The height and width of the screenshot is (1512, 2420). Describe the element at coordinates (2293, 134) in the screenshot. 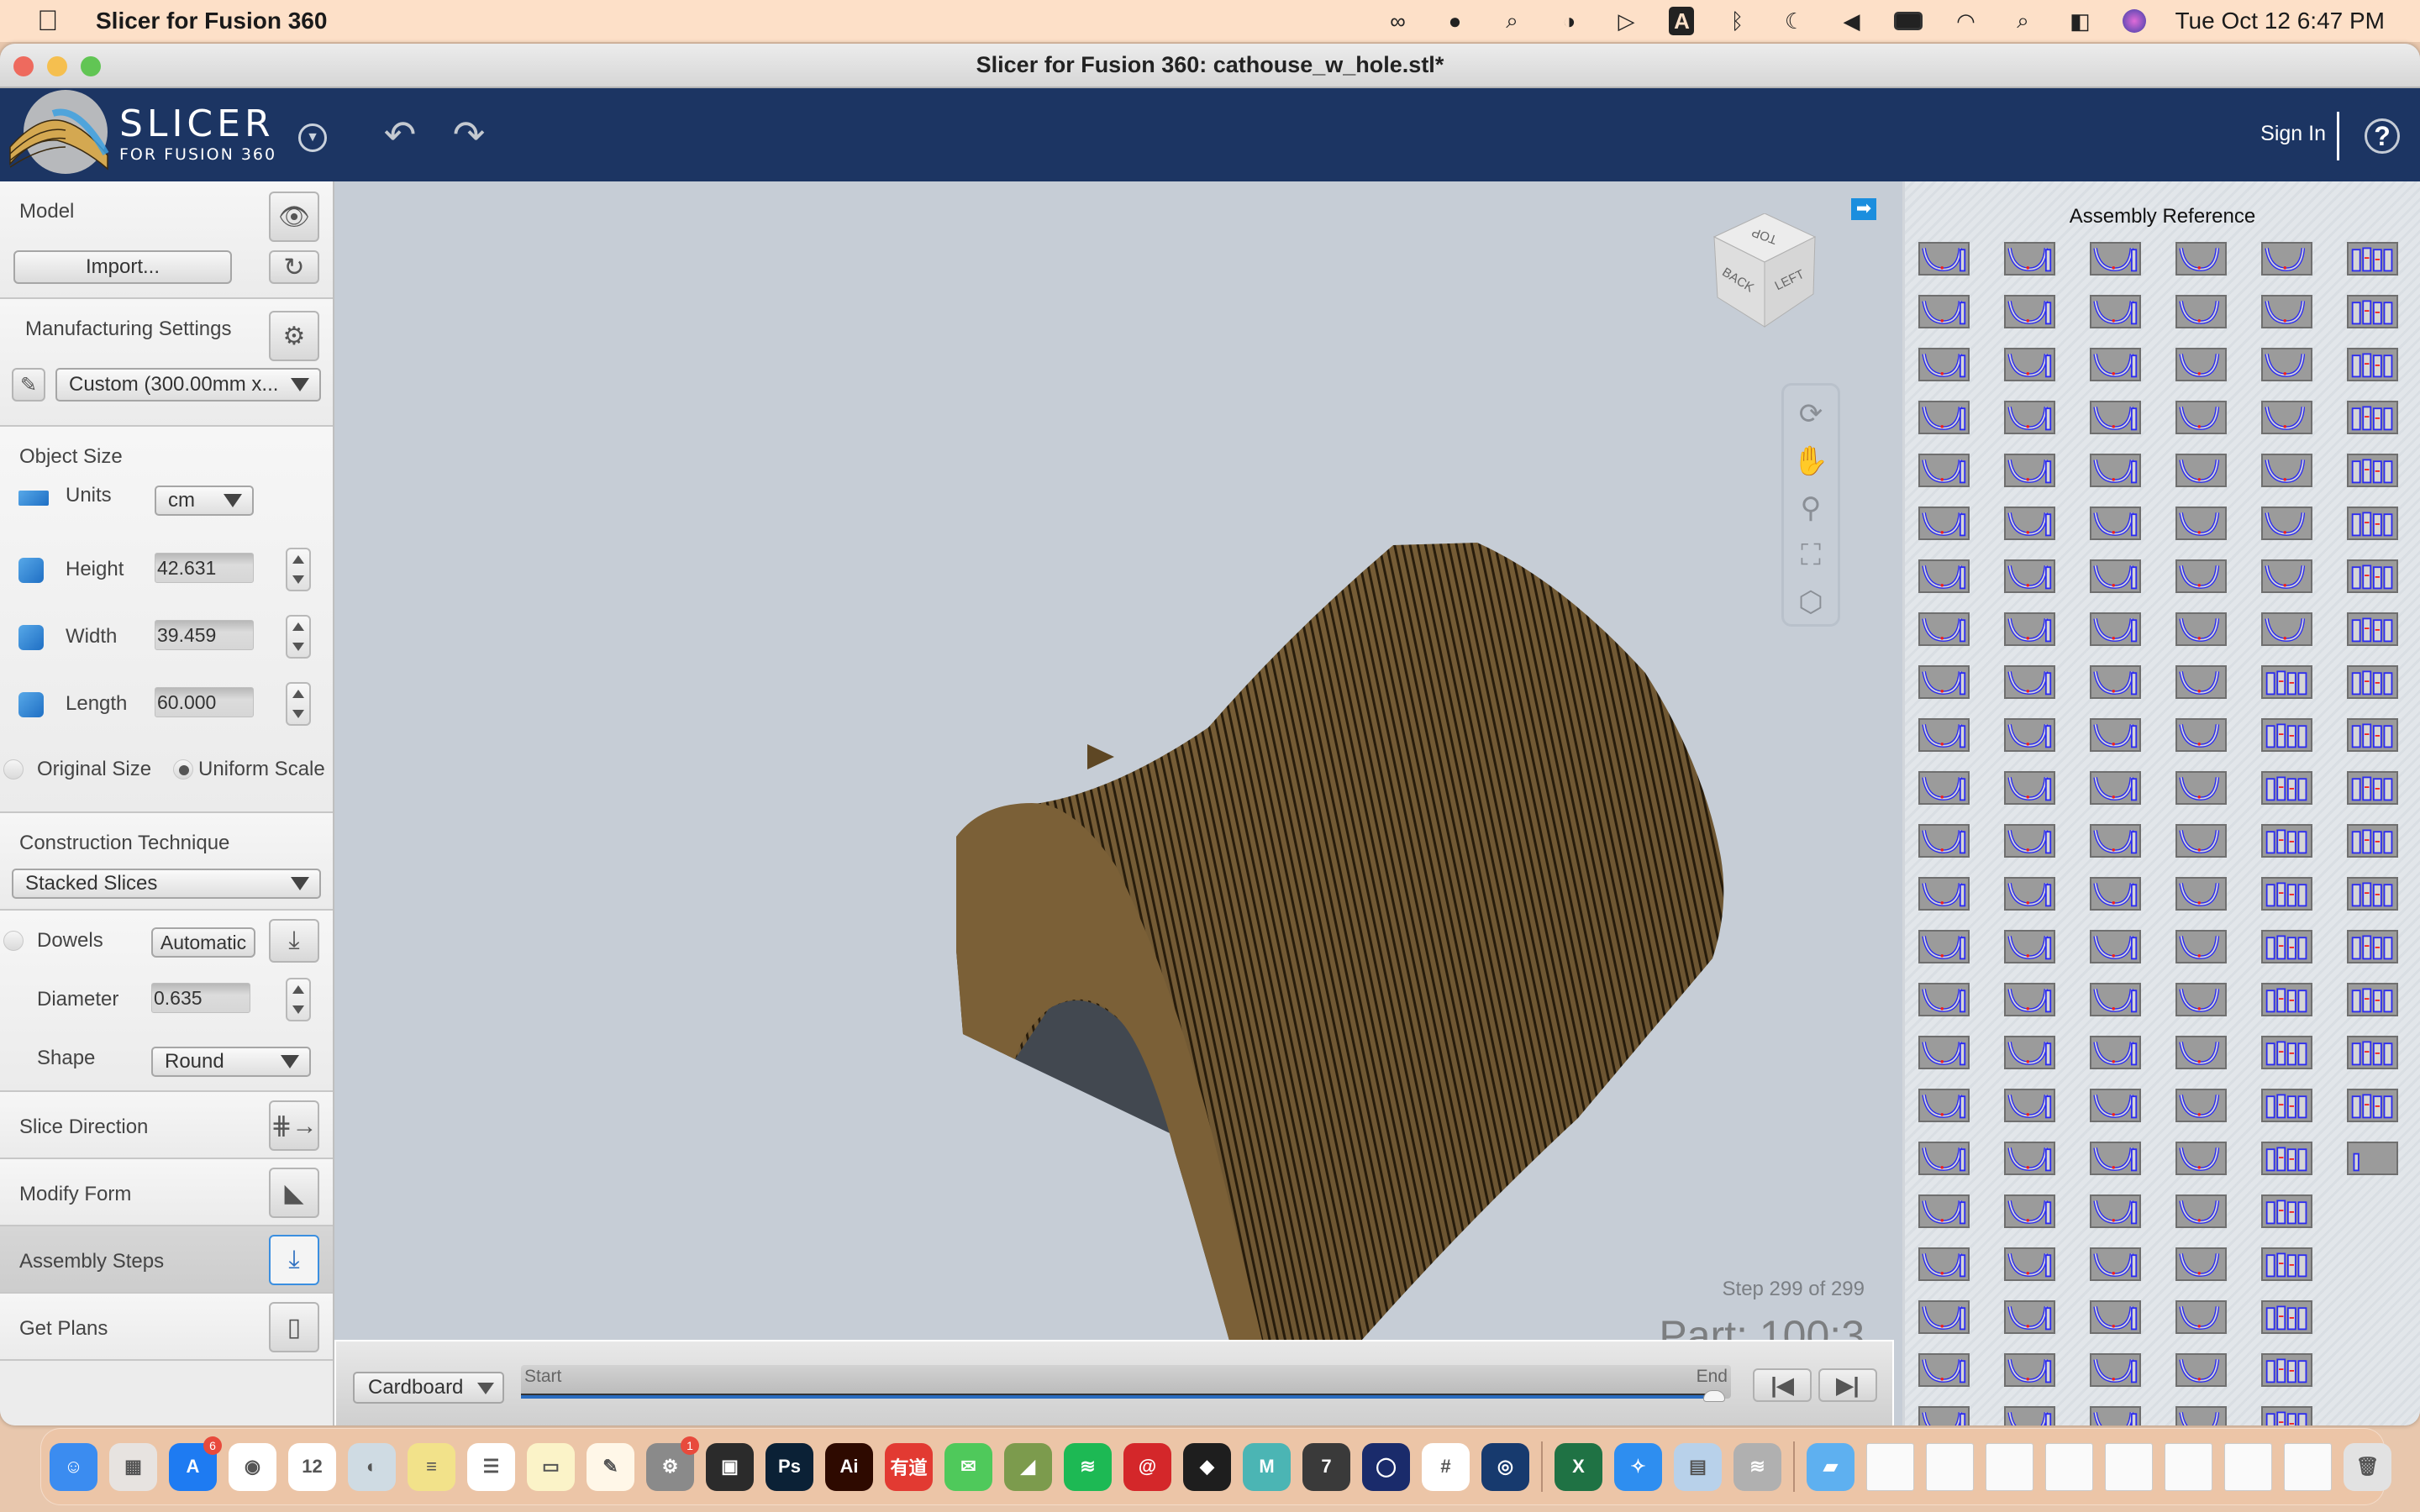

I see `sign-in-link: Sign In` at that location.